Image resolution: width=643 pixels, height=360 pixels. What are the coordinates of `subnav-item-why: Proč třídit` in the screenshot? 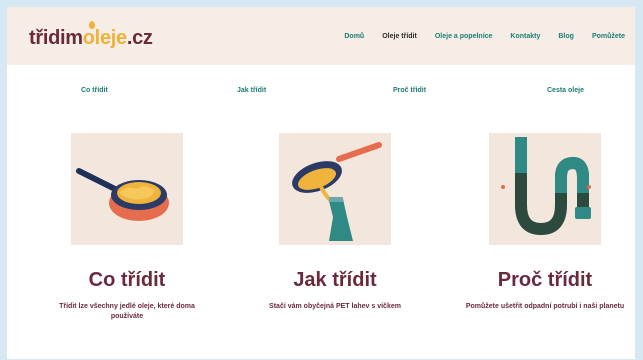 It's located at (409, 90).